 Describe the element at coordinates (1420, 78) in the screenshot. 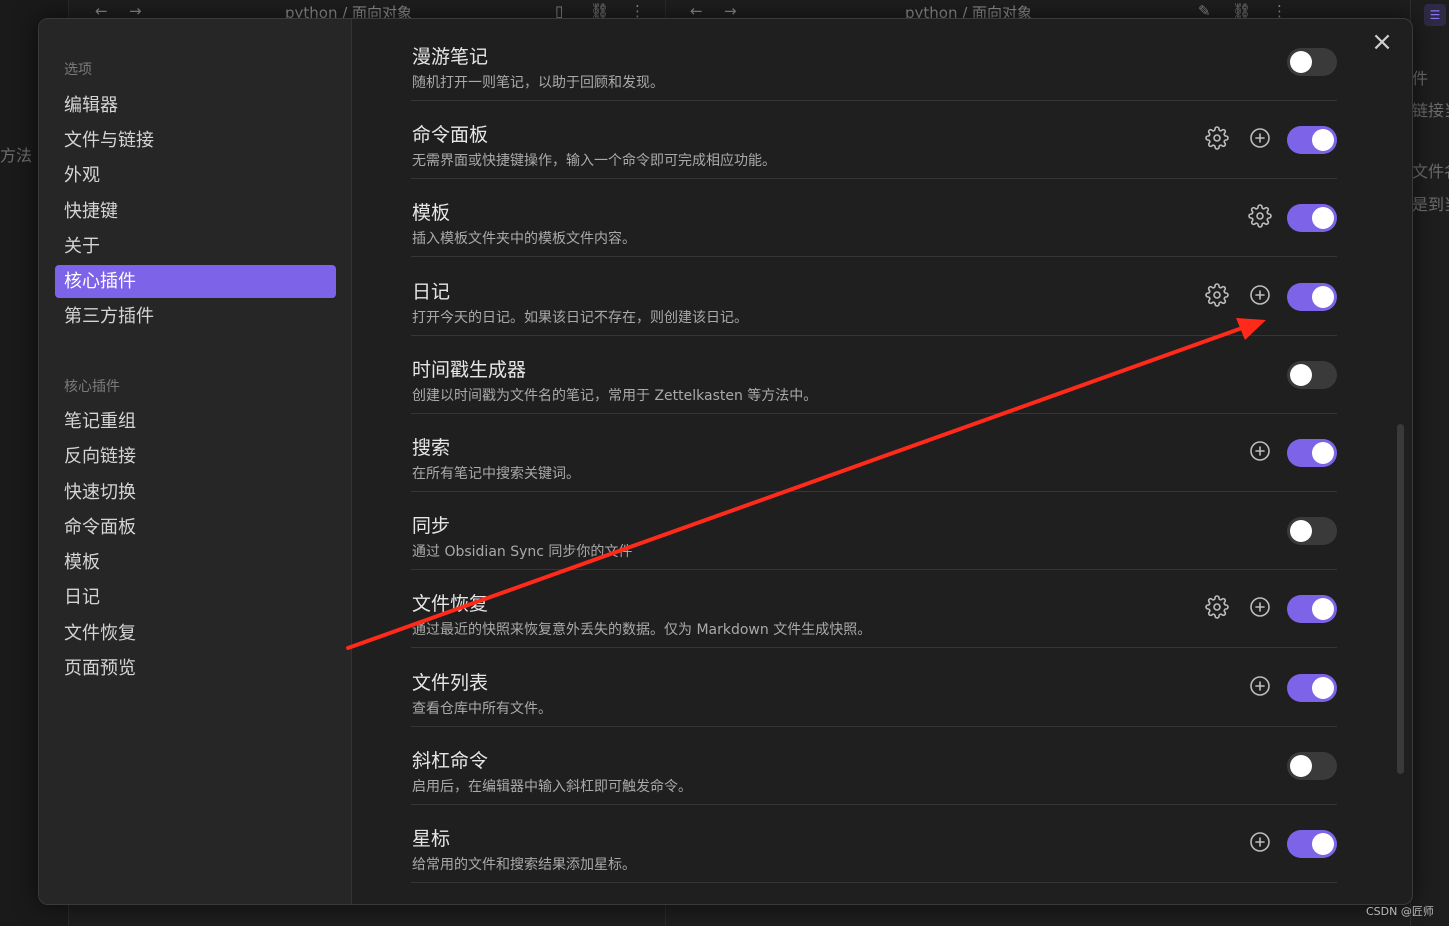

I see `background-right-text-1: 件` at that location.